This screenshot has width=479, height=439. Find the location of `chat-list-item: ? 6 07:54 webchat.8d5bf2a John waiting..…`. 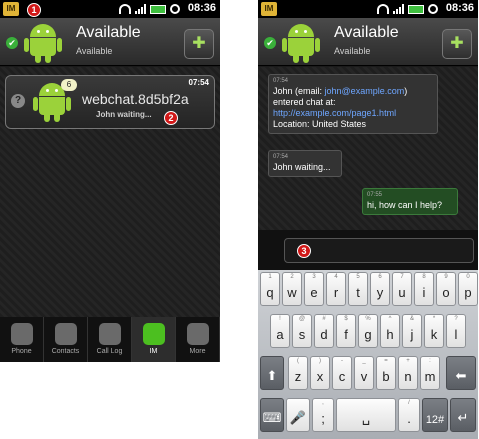

chat-list-item: ? 6 07:54 webchat.8d5bf2a John waiting..… is located at coordinates (110, 102).